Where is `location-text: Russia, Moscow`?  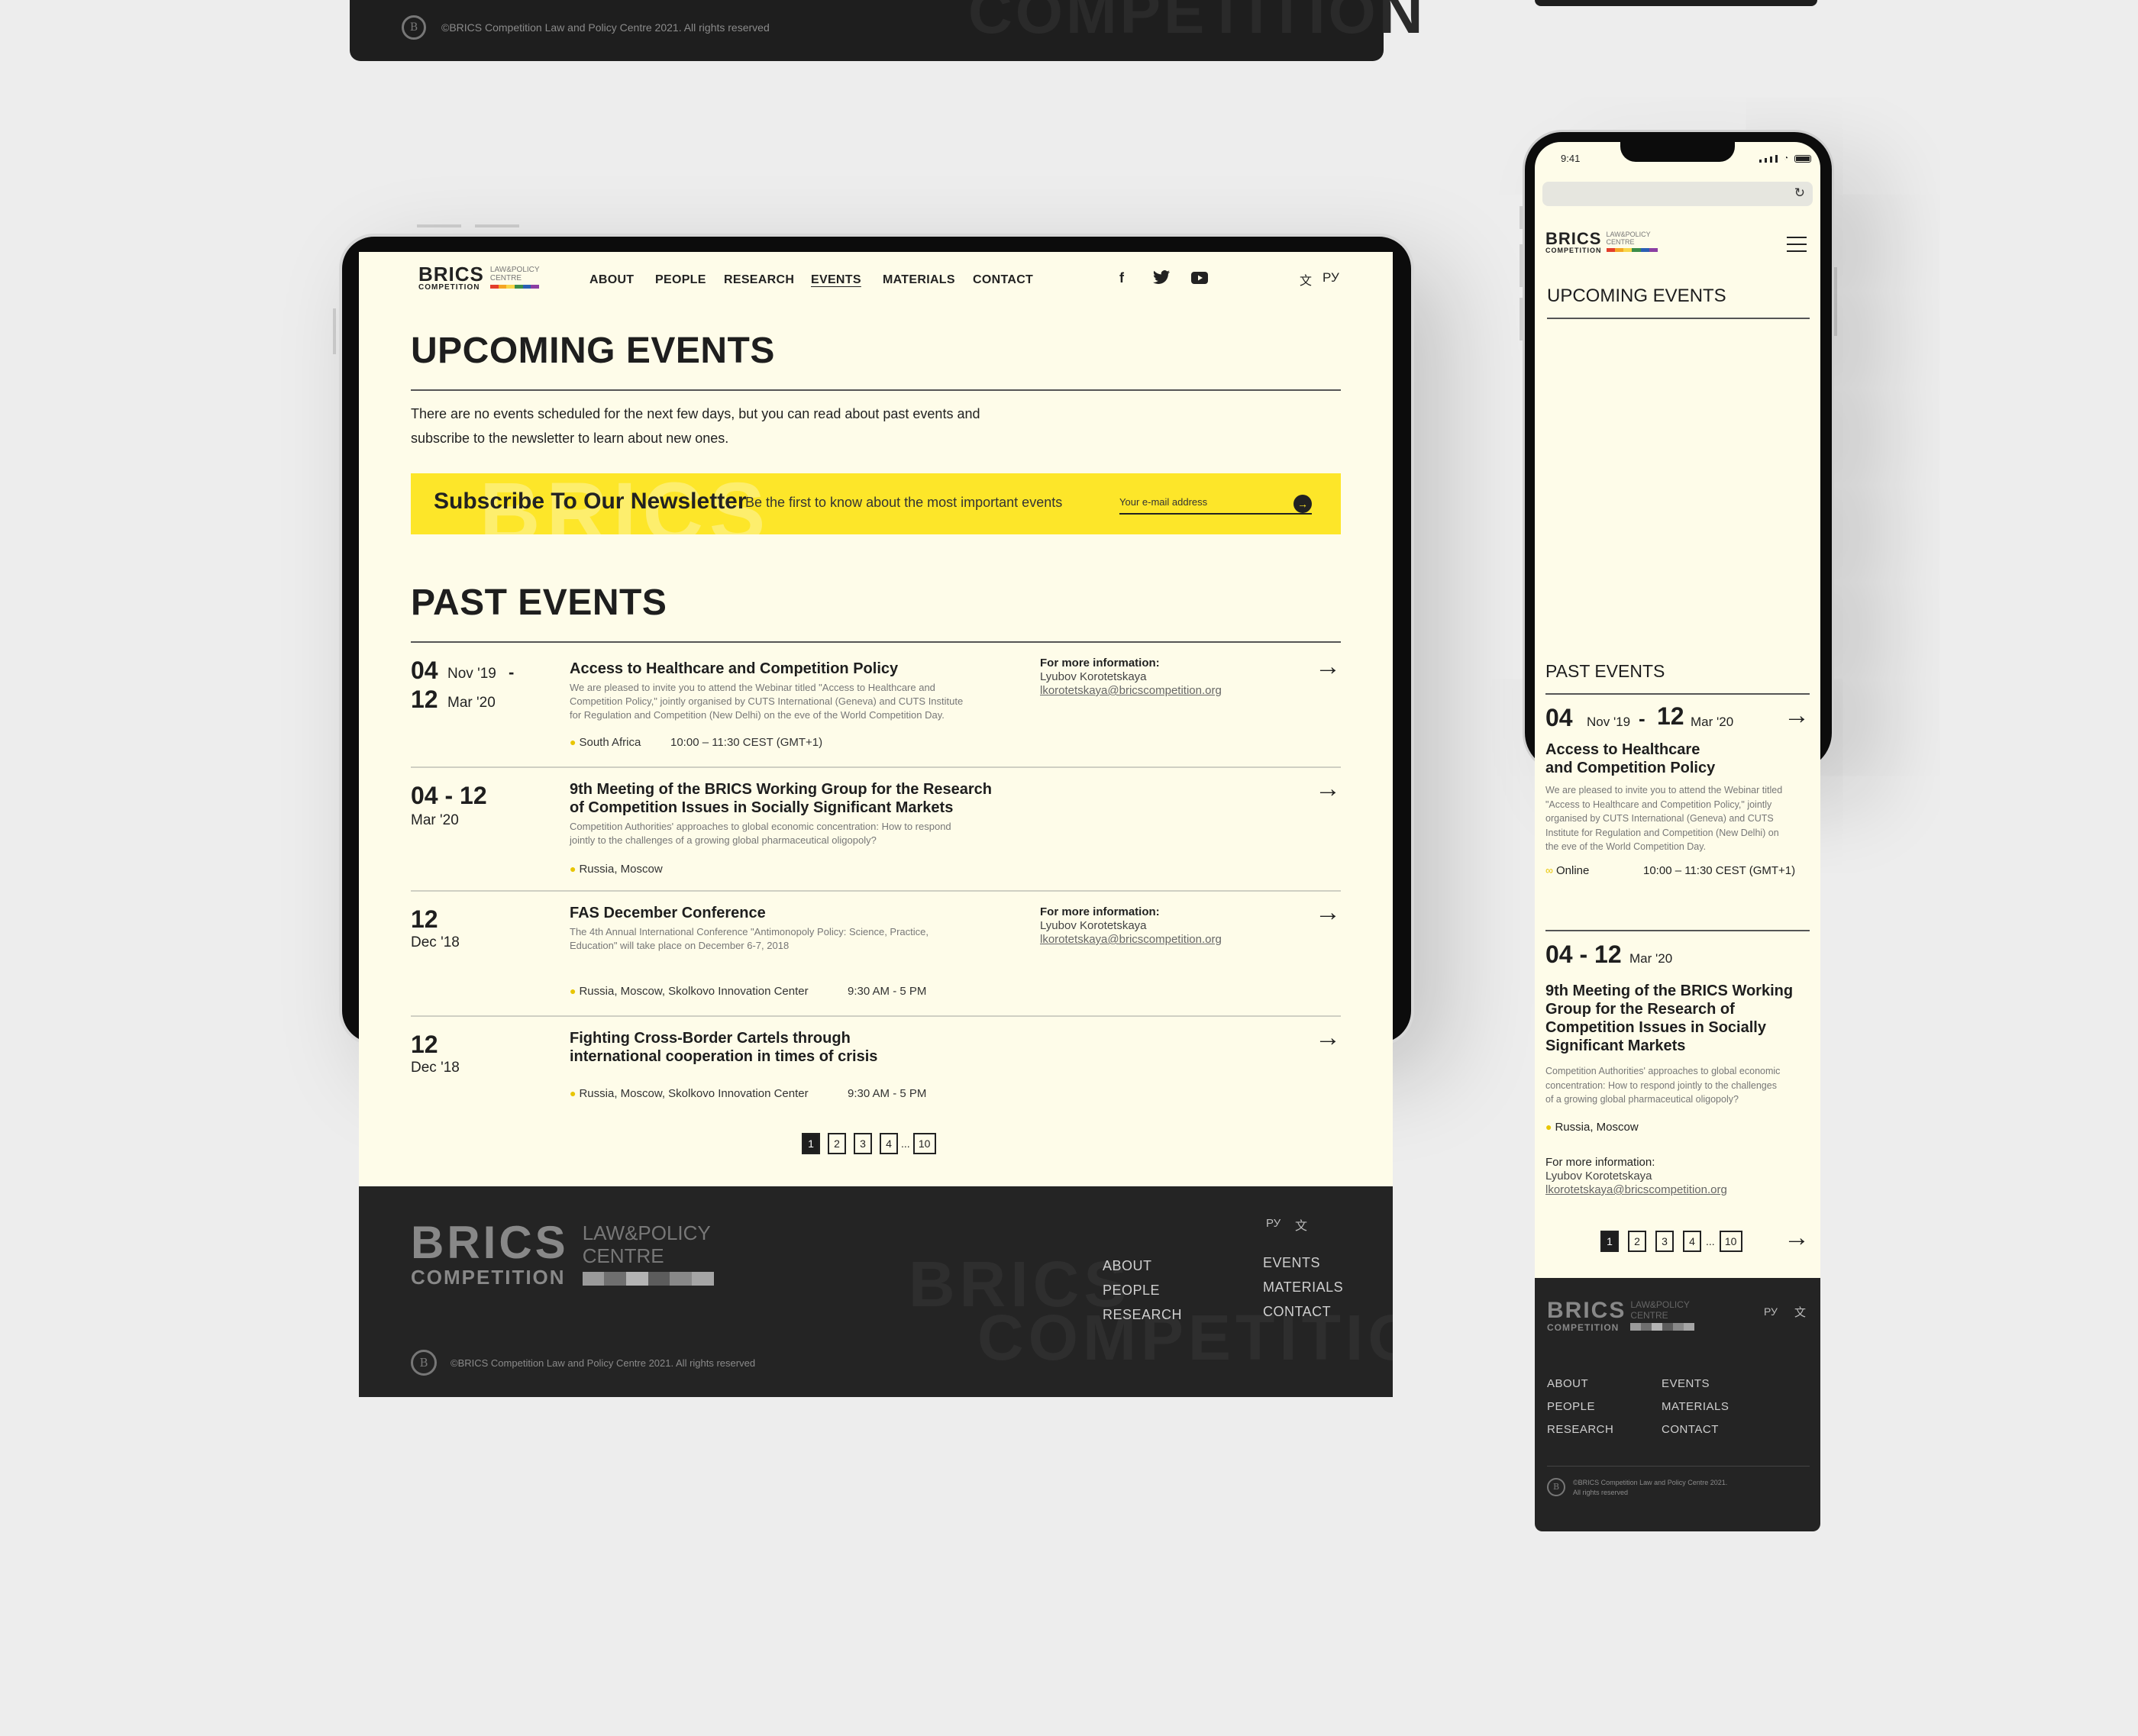 location-text: Russia, Moscow is located at coordinates (621, 869).